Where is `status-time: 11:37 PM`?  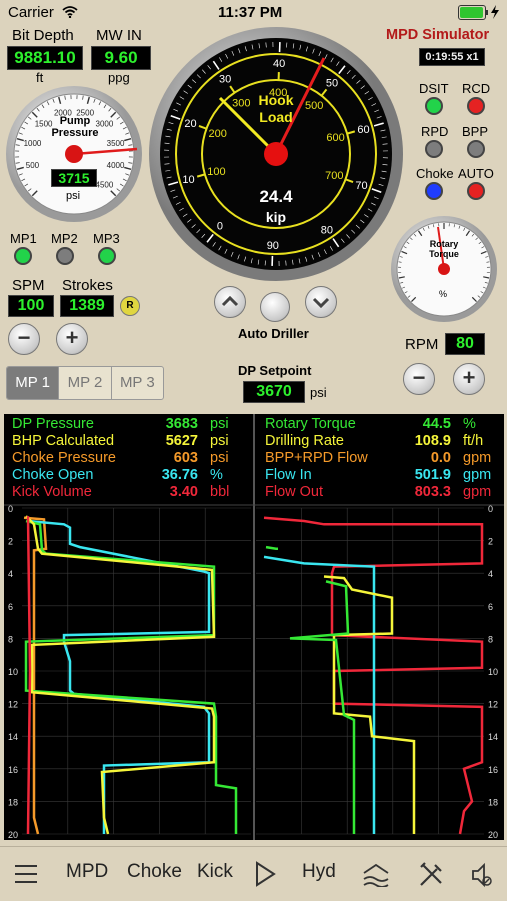
status-time: 11:37 PM is located at coordinates (250, 12).